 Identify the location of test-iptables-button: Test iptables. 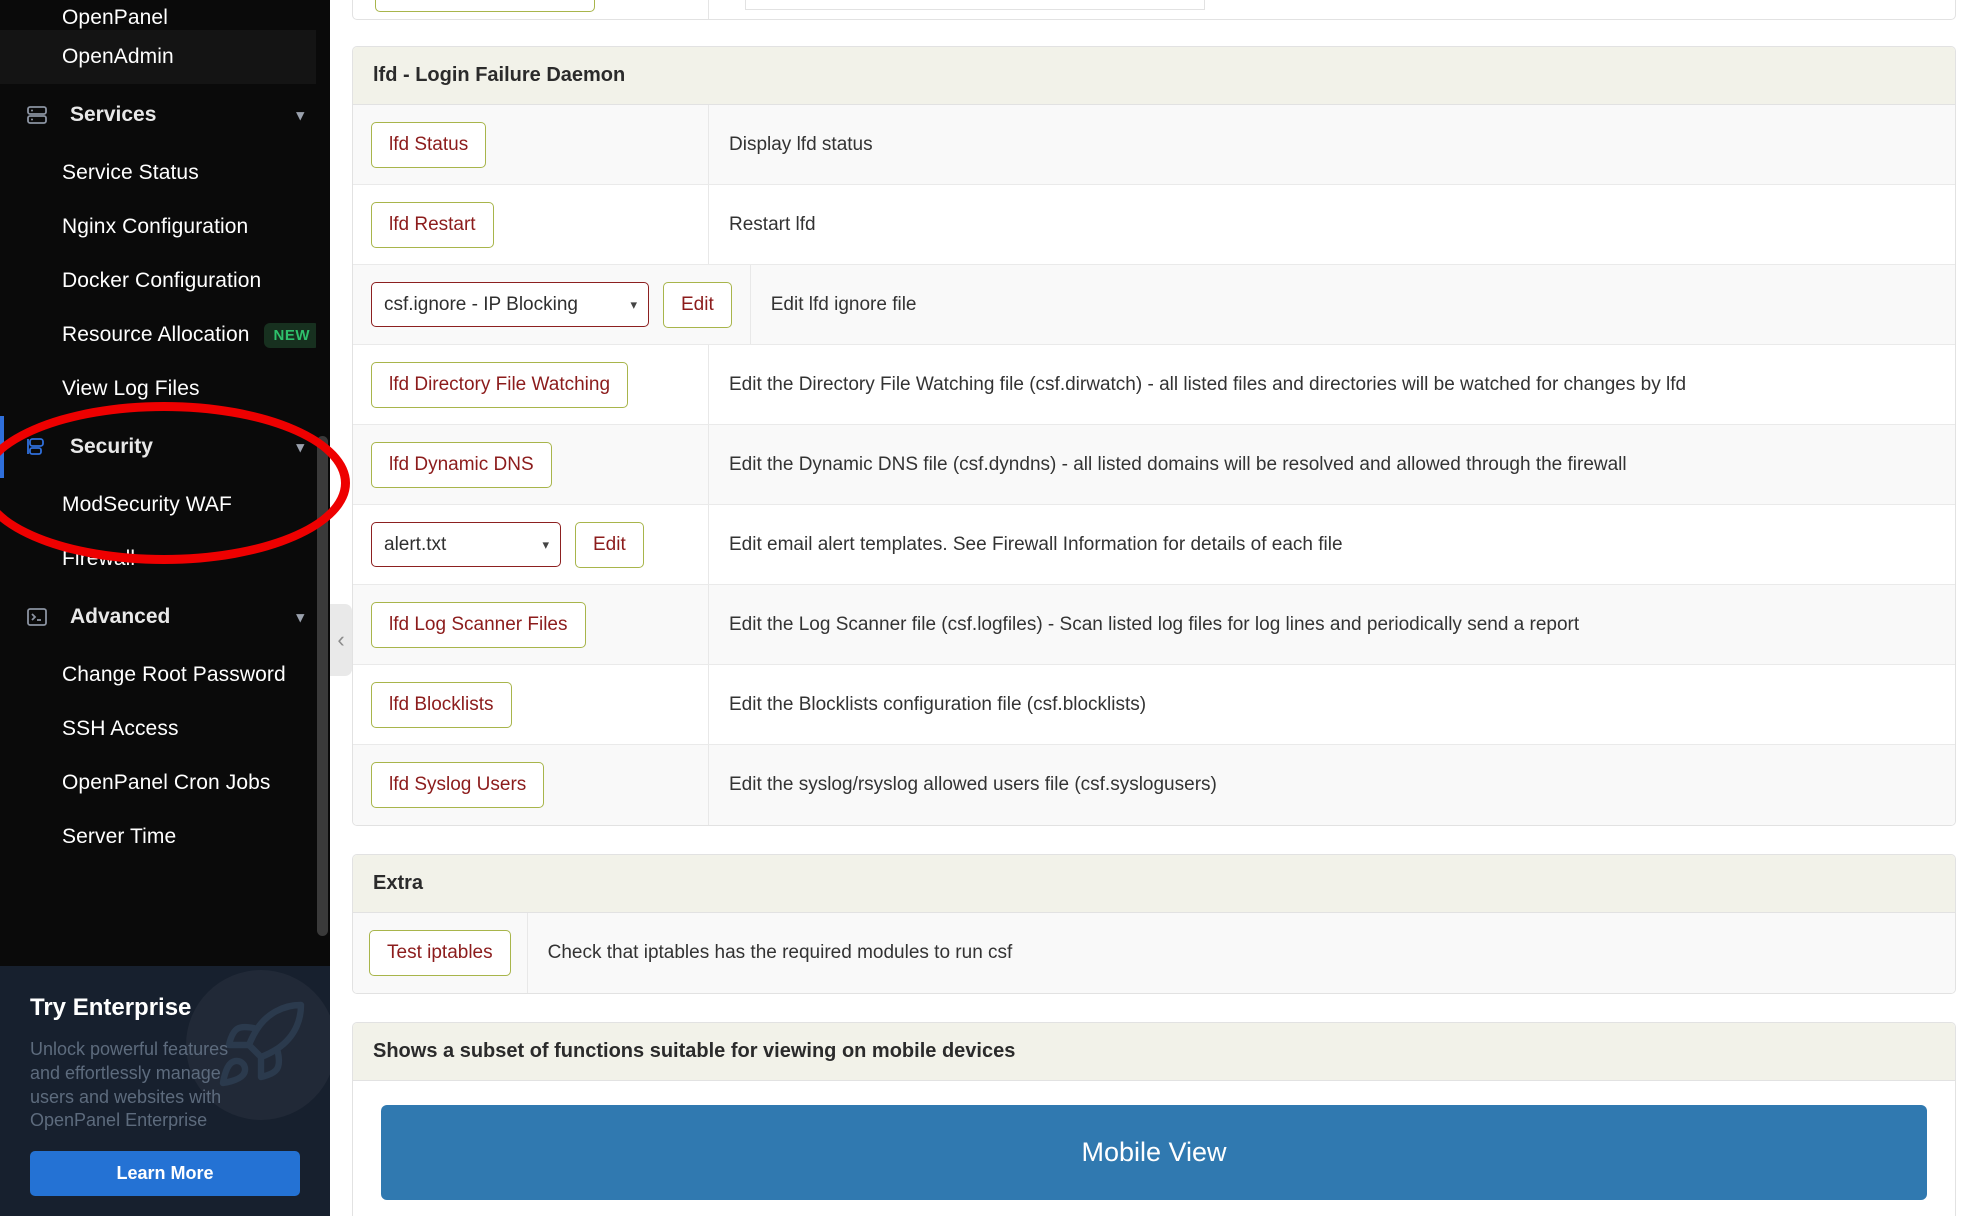
(440, 953).